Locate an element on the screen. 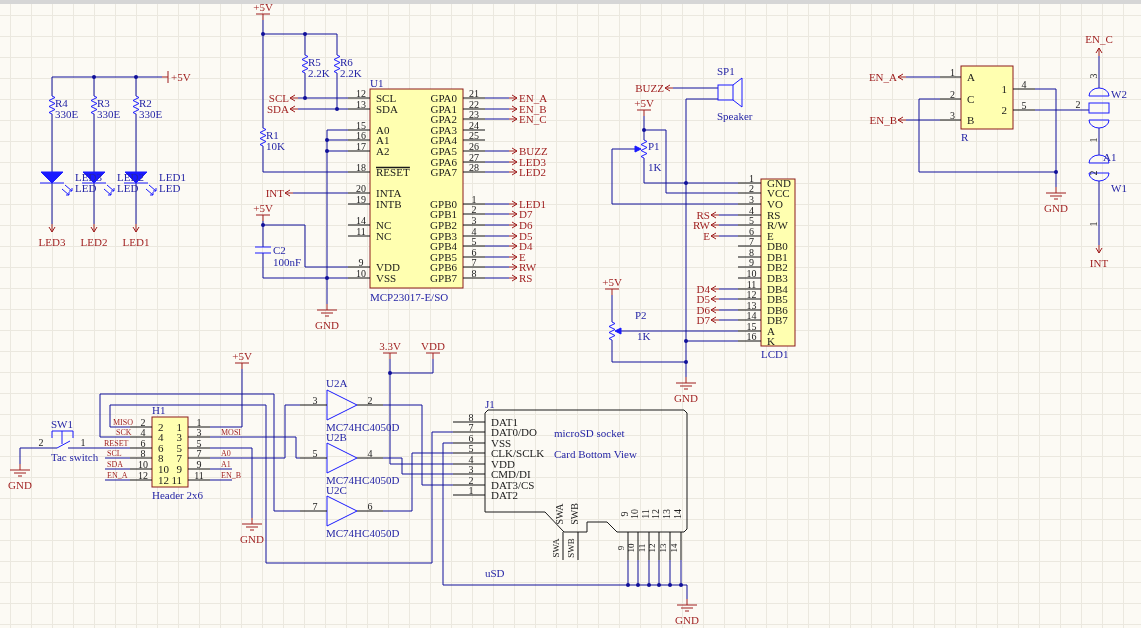 The image size is (1141, 628). pin-name: DAT2 is located at coordinates (504, 495).